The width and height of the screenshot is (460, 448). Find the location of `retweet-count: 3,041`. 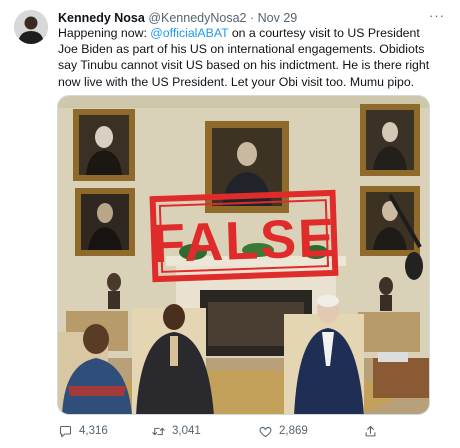

retweet-count: 3,041 is located at coordinates (186, 431).